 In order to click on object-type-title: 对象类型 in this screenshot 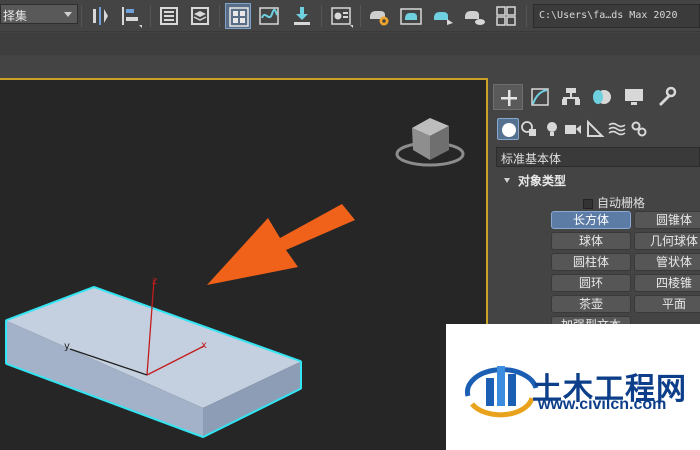, I will do `click(542, 181)`.